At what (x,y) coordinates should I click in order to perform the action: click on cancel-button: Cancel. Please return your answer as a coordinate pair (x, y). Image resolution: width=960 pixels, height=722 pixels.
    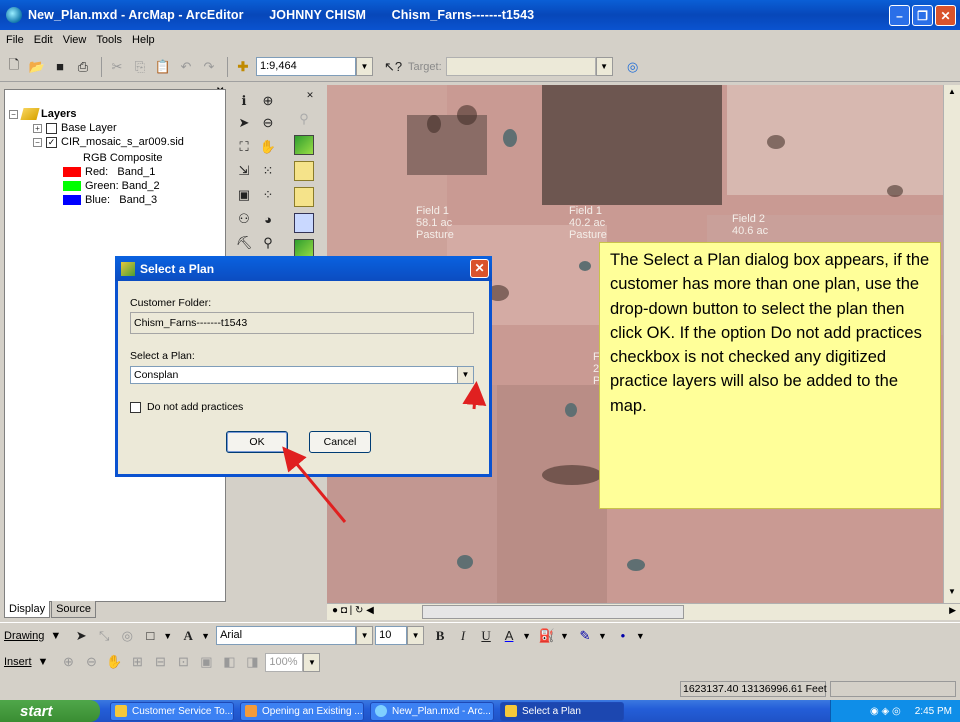
    Looking at the image, I should click on (340, 442).